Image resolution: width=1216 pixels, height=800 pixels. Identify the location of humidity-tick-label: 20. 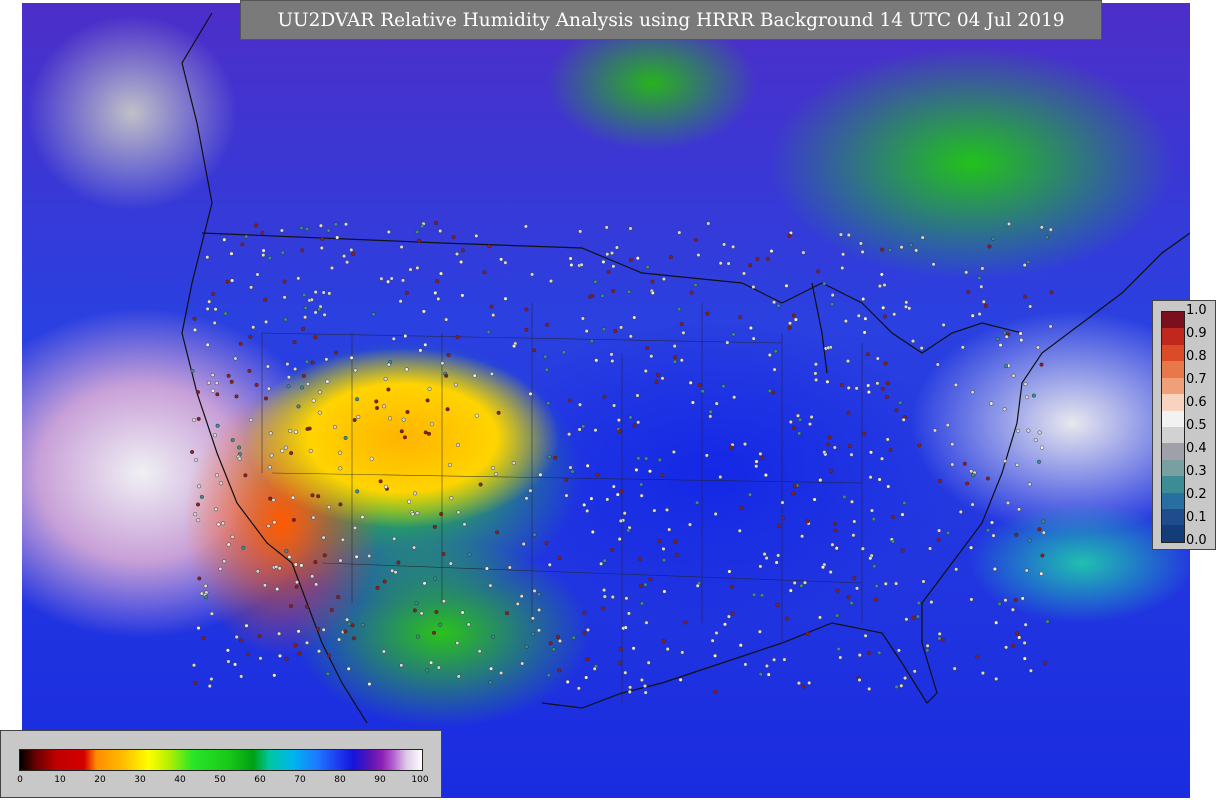
(100, 780).